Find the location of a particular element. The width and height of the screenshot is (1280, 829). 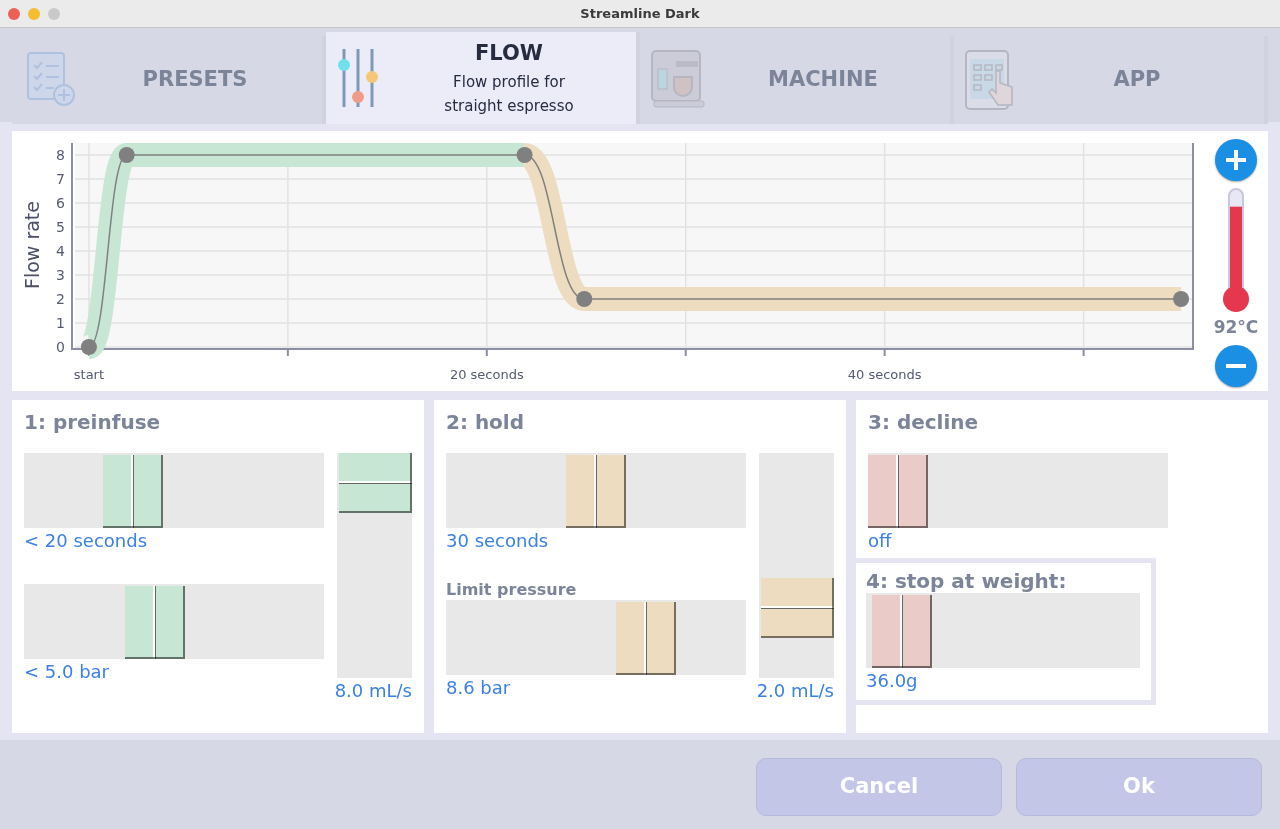

slider-value: 36.0g is located at coordinates (892, 681).